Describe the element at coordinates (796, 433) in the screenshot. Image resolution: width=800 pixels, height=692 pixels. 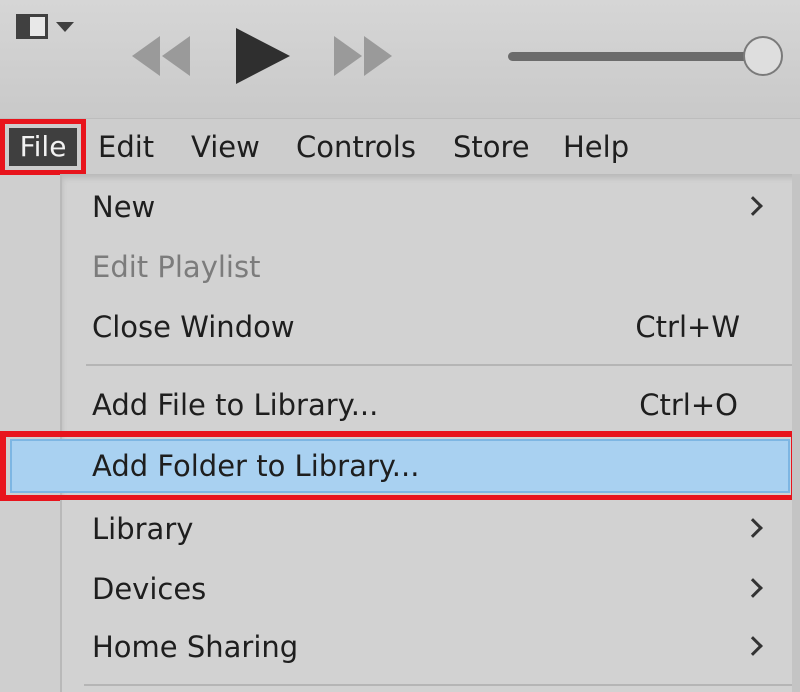
I see `window-edge` at that location.